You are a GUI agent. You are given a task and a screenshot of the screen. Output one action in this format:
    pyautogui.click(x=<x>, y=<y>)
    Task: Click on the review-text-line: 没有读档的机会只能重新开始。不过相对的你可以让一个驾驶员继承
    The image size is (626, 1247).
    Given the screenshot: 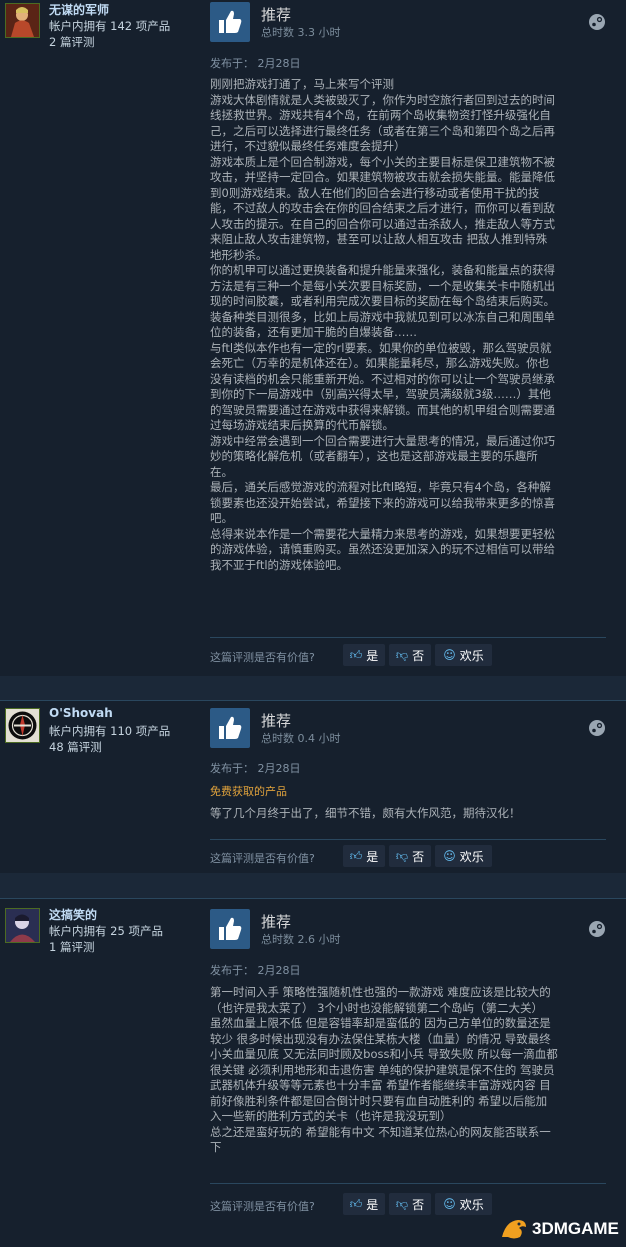 What is the action you would take?
    pyautogui.click(x=382, y=378)
    